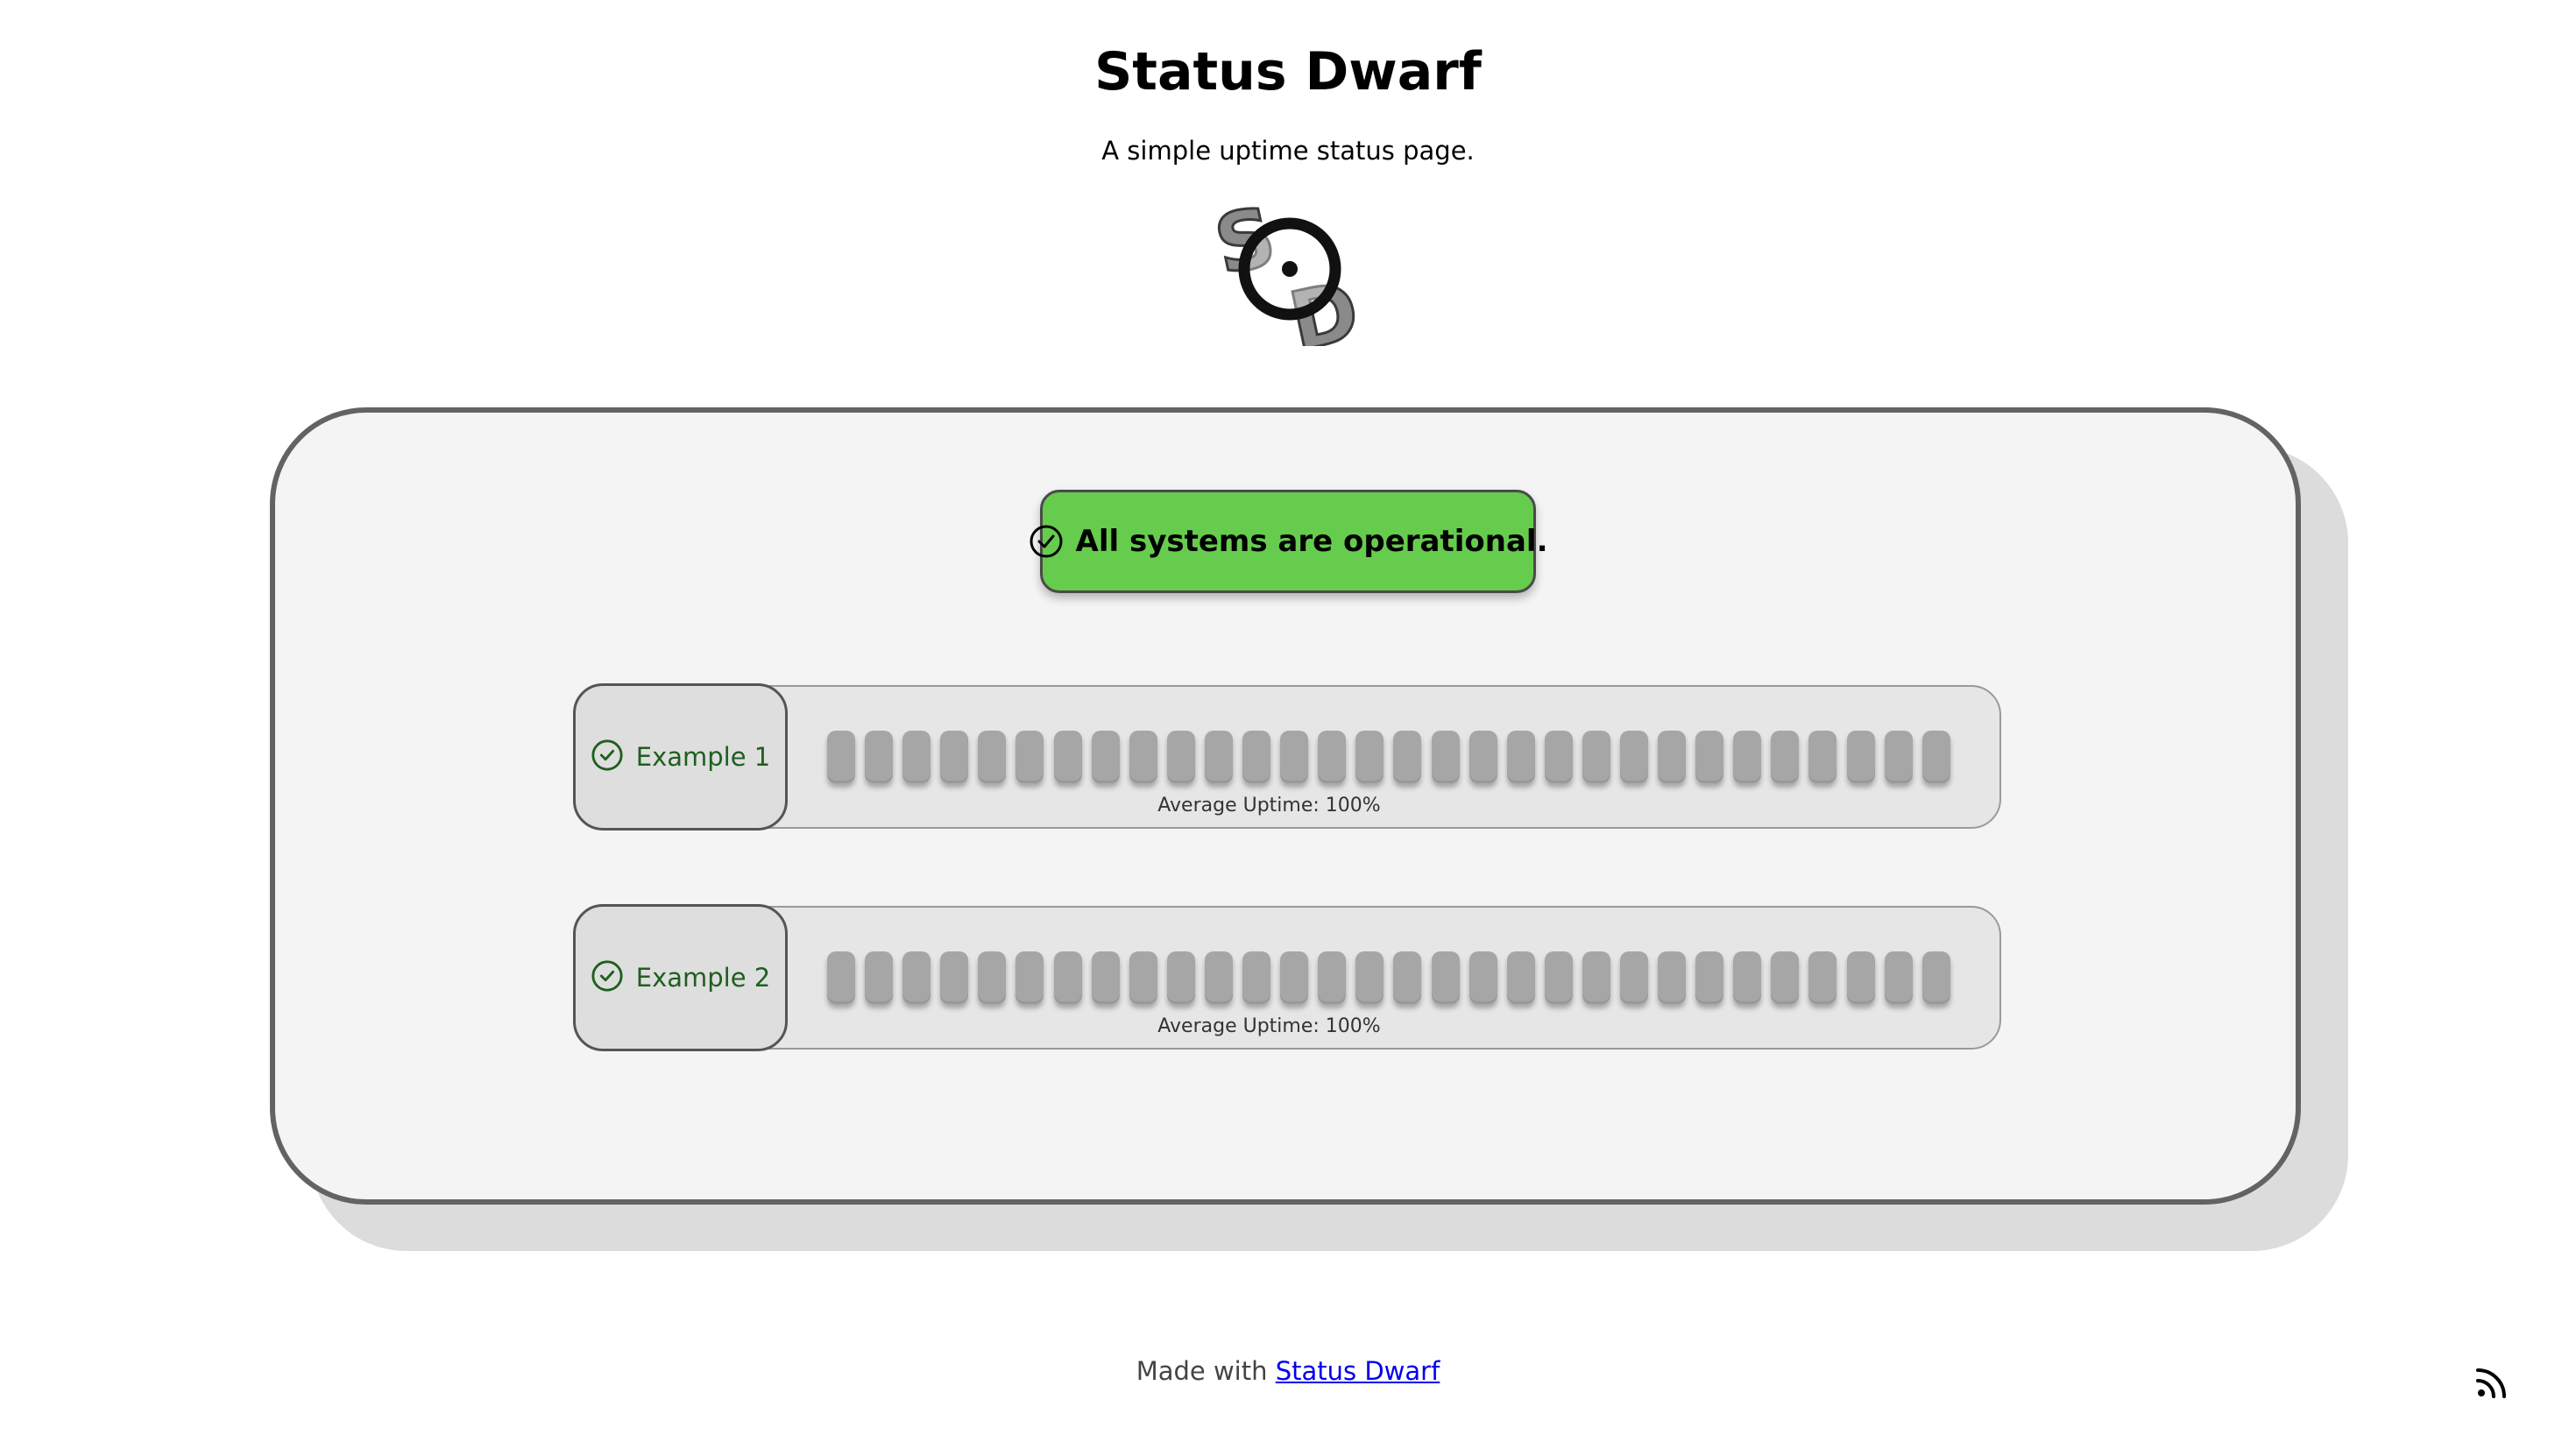  What do you see at coordinates (1206, 1371) in the screenshot?
I see `footer-prefix: Made with` at bounding box center [1206, 1371].